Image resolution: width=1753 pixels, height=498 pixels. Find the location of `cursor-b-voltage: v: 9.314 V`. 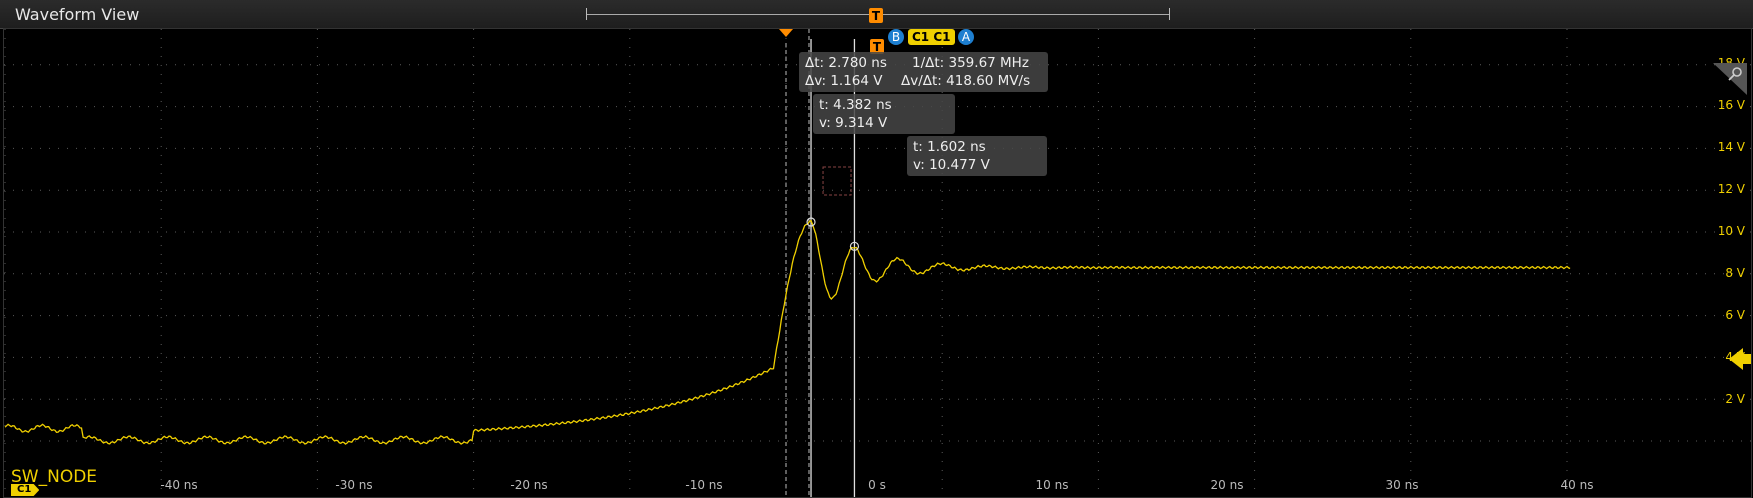

cursor-b-voltage: v: 9.314 V is located at coordinates (853, 123).